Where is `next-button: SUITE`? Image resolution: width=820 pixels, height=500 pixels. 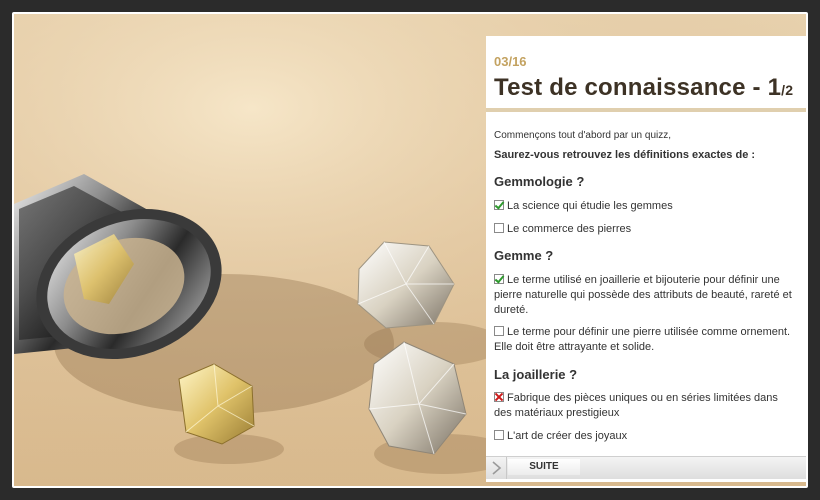 next-button: SUITE is located at coordinates (544, 467).